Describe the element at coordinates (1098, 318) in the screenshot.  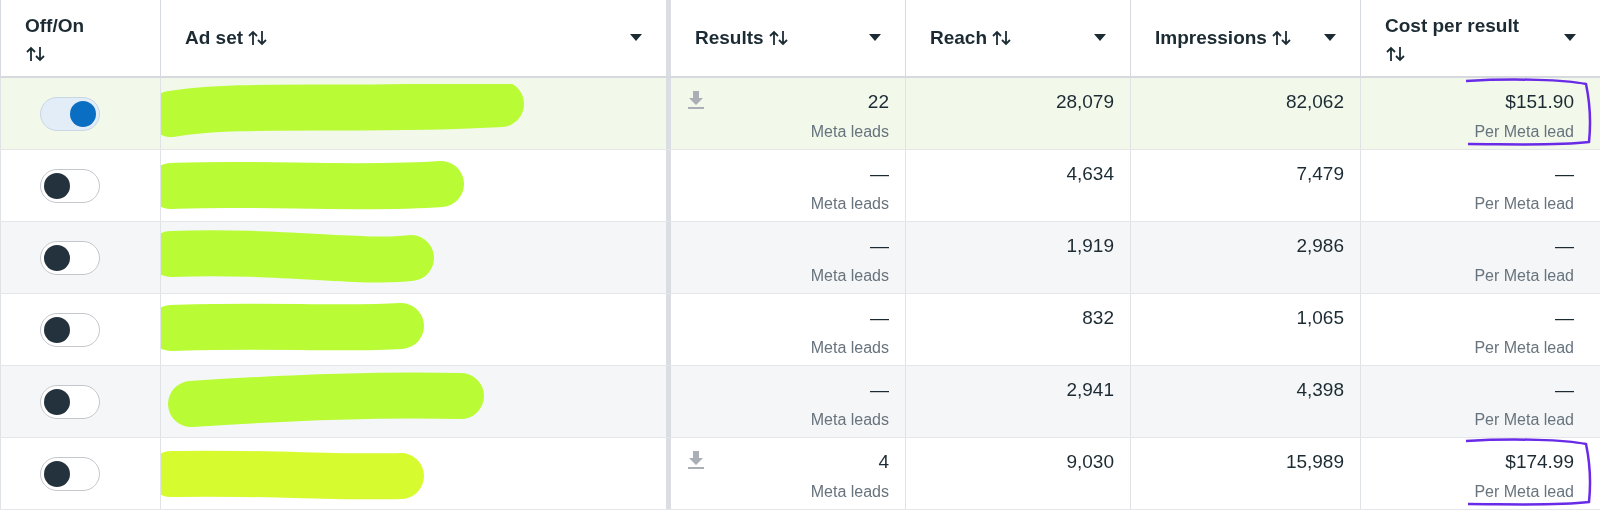
I see `metric-value: 832` at that location.